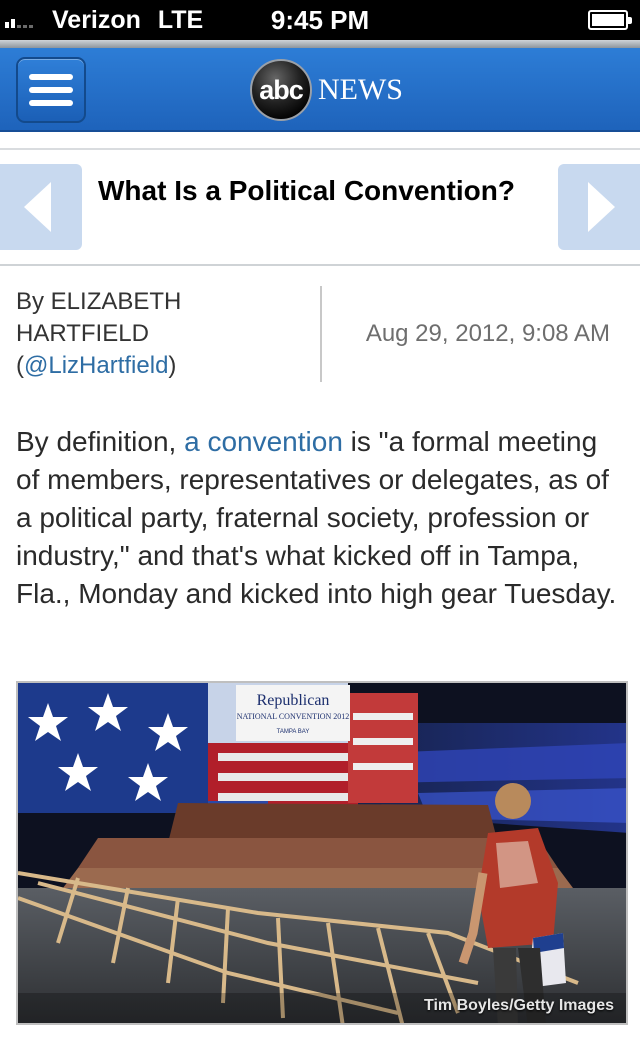  Describe the element at coordinates (293, 700) in the screenshot. I see `sign-republican: Republican` at that location.